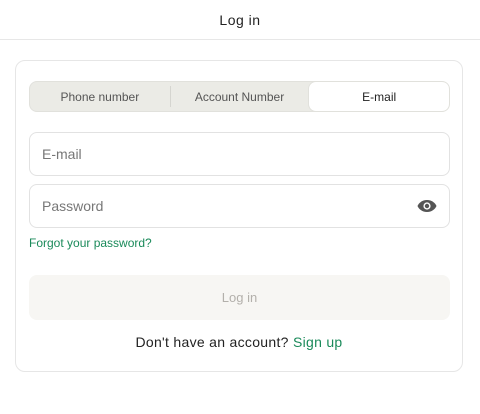  I want to click on login-button: Log in, so click(239, 297).